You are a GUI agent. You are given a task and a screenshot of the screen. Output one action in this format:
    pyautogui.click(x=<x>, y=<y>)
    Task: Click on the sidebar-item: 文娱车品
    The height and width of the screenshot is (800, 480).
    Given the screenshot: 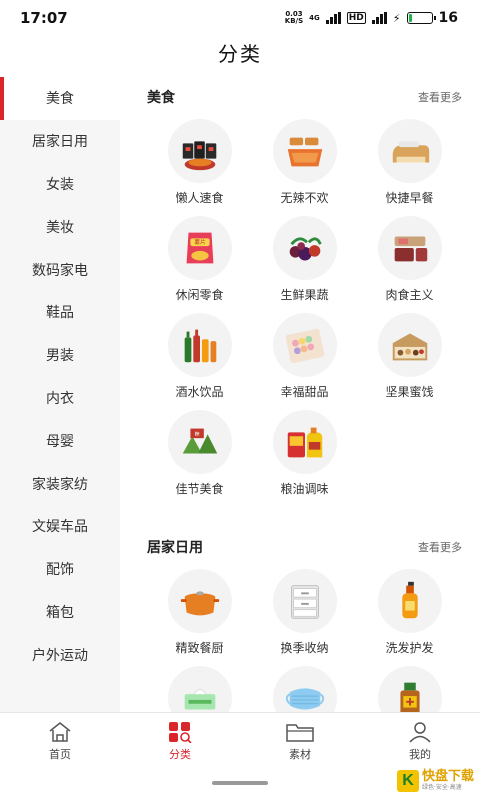 What is the action you would take?
    pyautogui.click(x=60, y=526)
    